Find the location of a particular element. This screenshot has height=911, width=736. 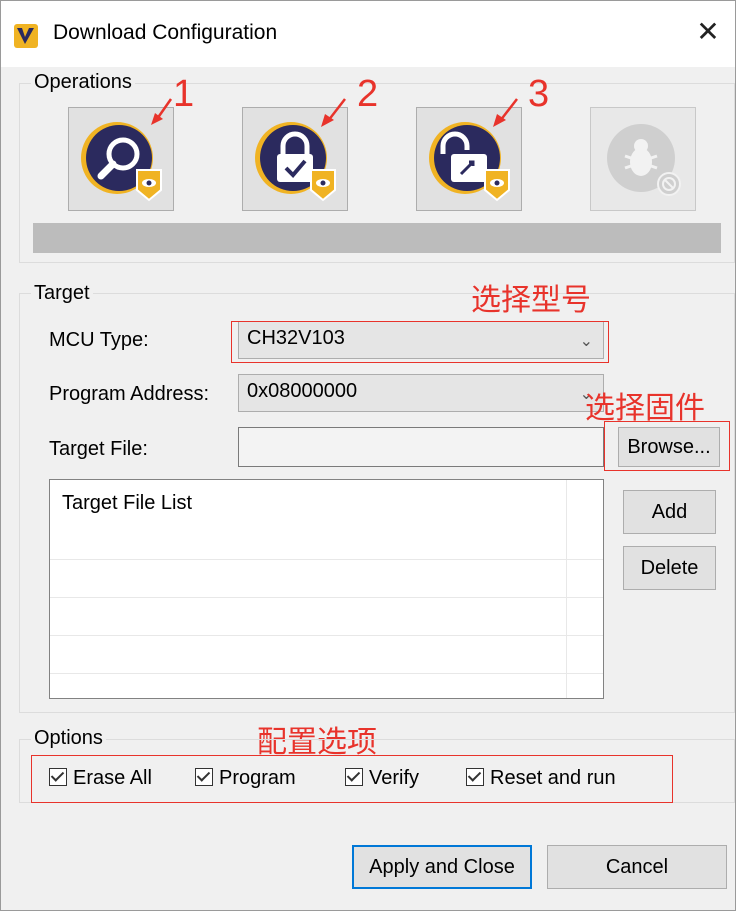

progress-bar is located at coordinates (377, 238).